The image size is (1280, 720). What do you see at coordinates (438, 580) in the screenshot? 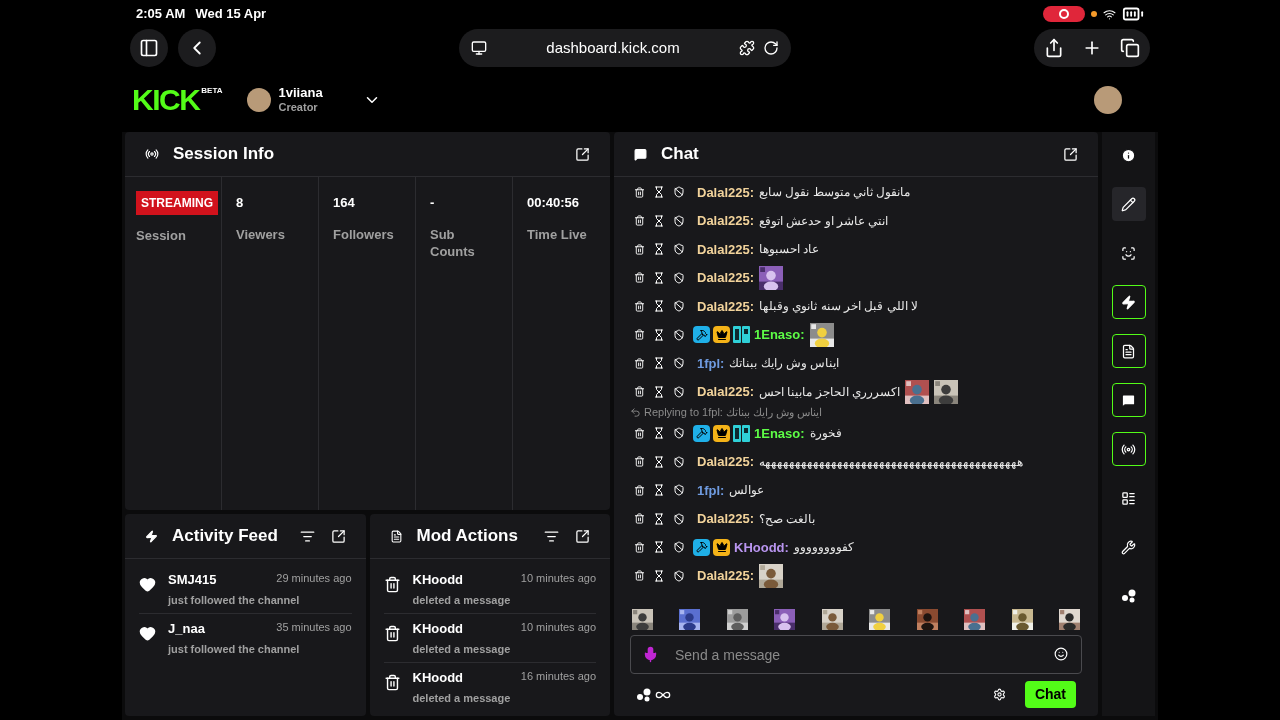
I see `feed-username: KHoodd` at bounding box center [438, 580].